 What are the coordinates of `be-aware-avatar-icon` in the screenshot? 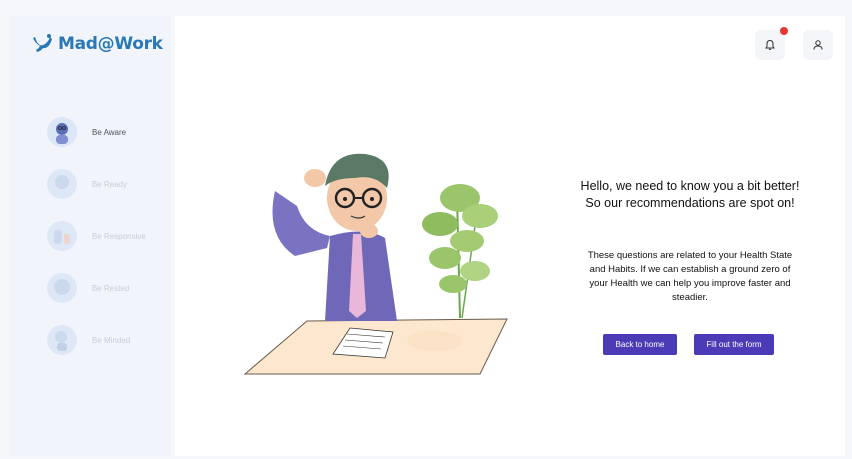 It's located at (62, 132).